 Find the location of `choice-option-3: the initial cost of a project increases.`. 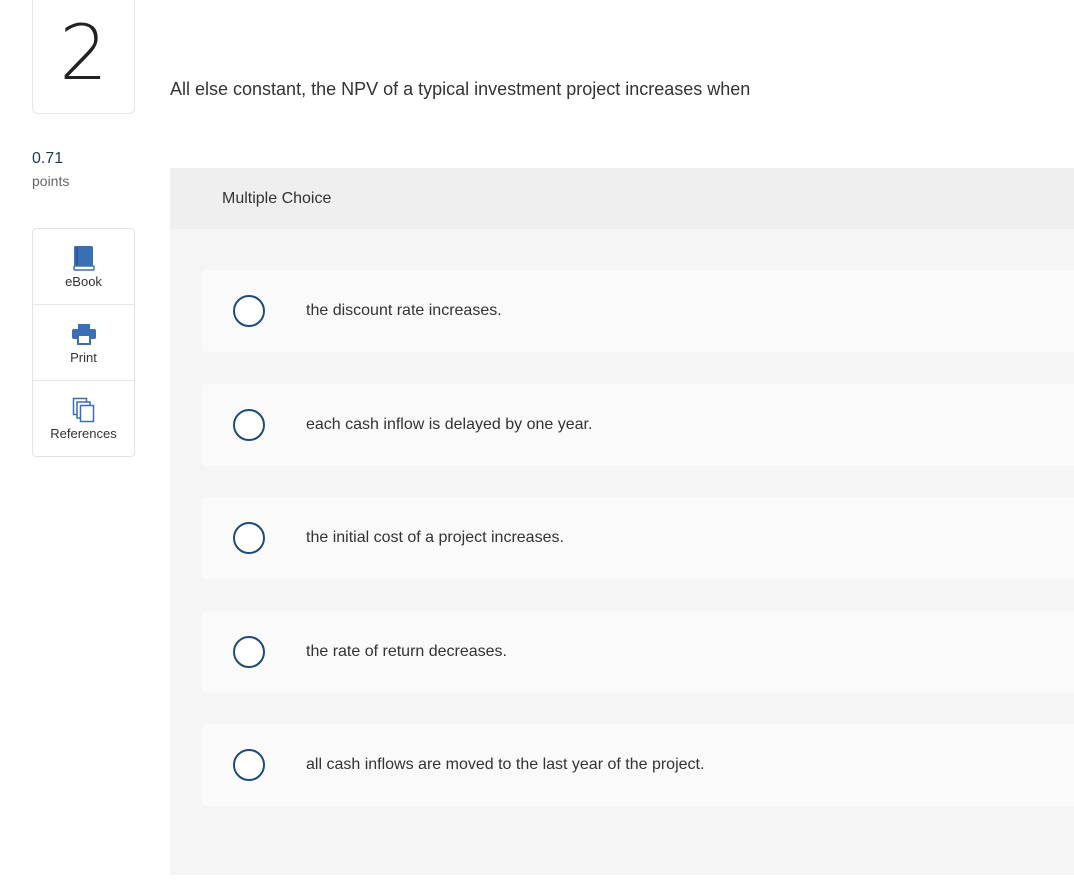

choice-option-3: the initial cost of a project increases. is located at coordinates (638, 538).